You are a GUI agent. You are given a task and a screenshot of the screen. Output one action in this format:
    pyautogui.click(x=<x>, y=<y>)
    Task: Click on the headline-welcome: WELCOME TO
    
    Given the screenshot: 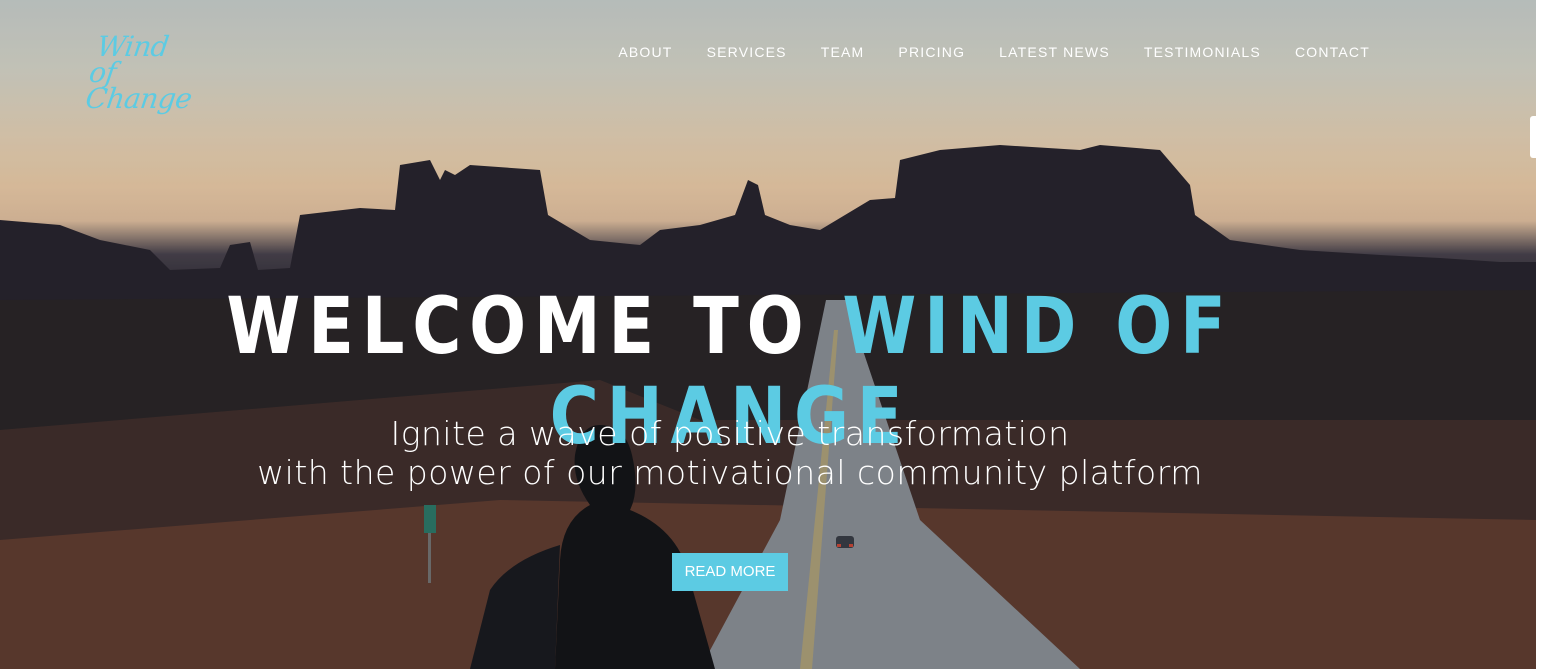 What is the action you would take?
    pyautogui.click(x=534, y=327)
    